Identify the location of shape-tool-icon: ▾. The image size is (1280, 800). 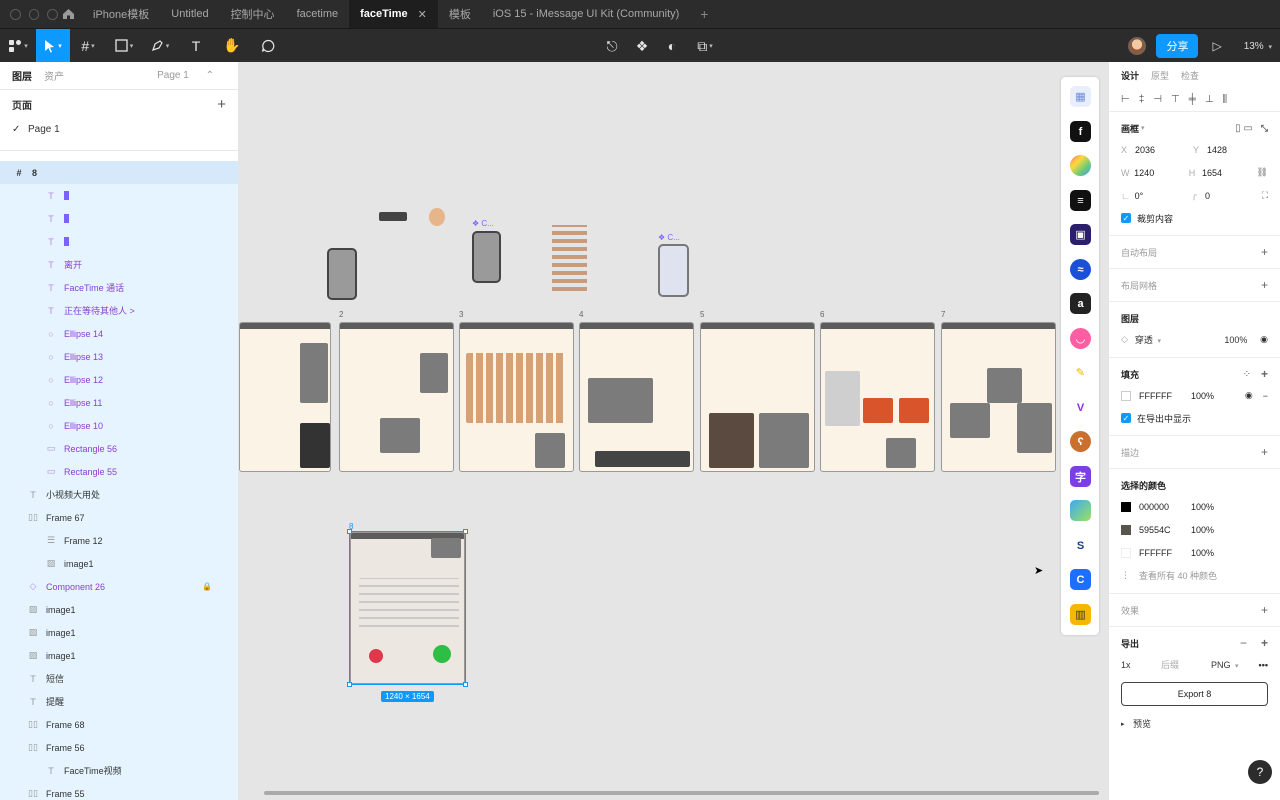
(124, 46).